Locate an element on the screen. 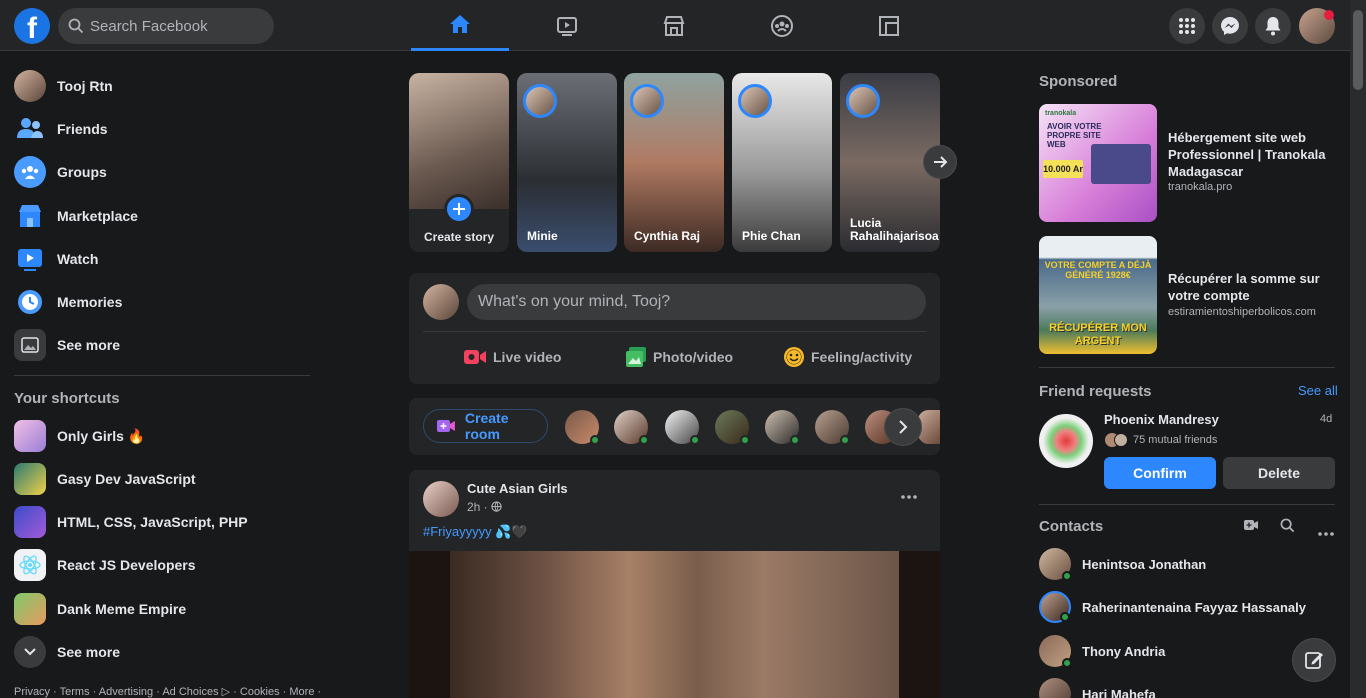 This screenshot has width=1366, height=698. story-card: Minie is located at coordinates (567, 162).